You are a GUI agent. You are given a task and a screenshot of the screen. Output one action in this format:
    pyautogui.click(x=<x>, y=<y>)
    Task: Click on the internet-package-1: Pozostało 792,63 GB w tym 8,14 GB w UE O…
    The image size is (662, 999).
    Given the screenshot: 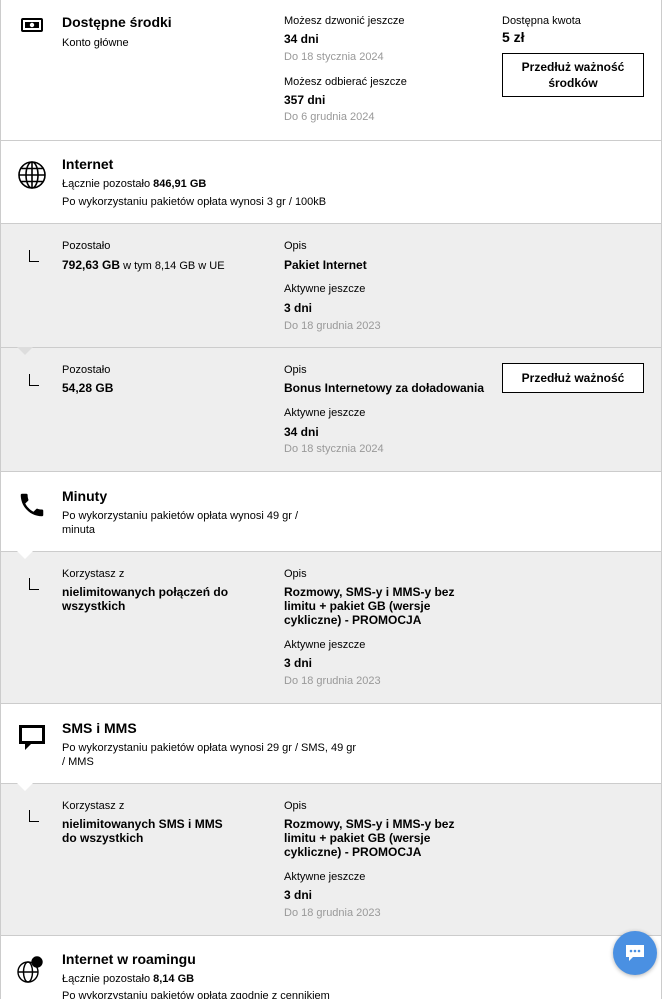 What is the action you would take?
    pyautogui.click(x=331, y=286)
    